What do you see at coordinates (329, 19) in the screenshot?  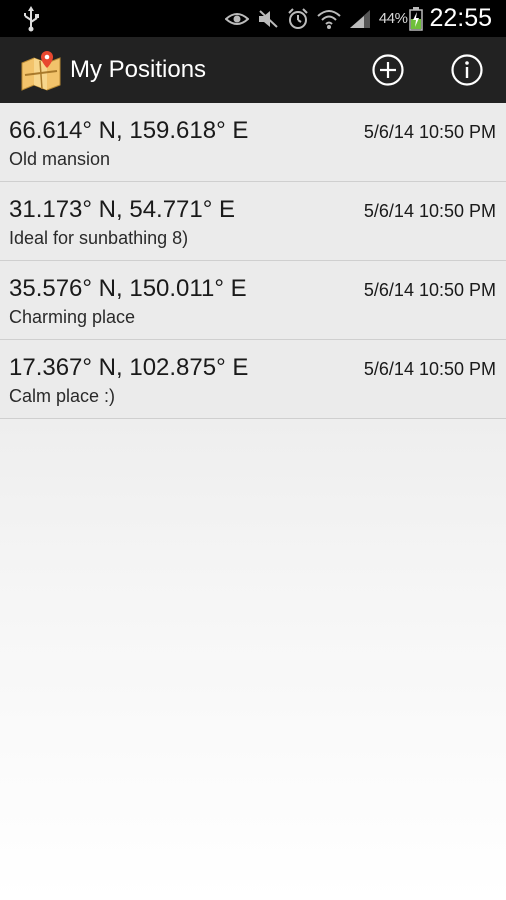 I see `wifi-icon` at bounding box center [329, 19].